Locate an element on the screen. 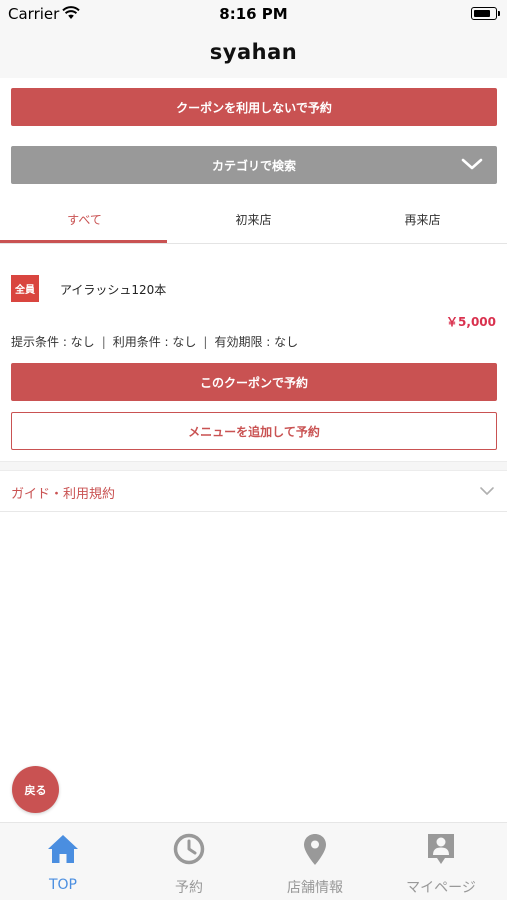  category-search-dropdown: カテゴリで検索 is located at coordinates (254, 165).